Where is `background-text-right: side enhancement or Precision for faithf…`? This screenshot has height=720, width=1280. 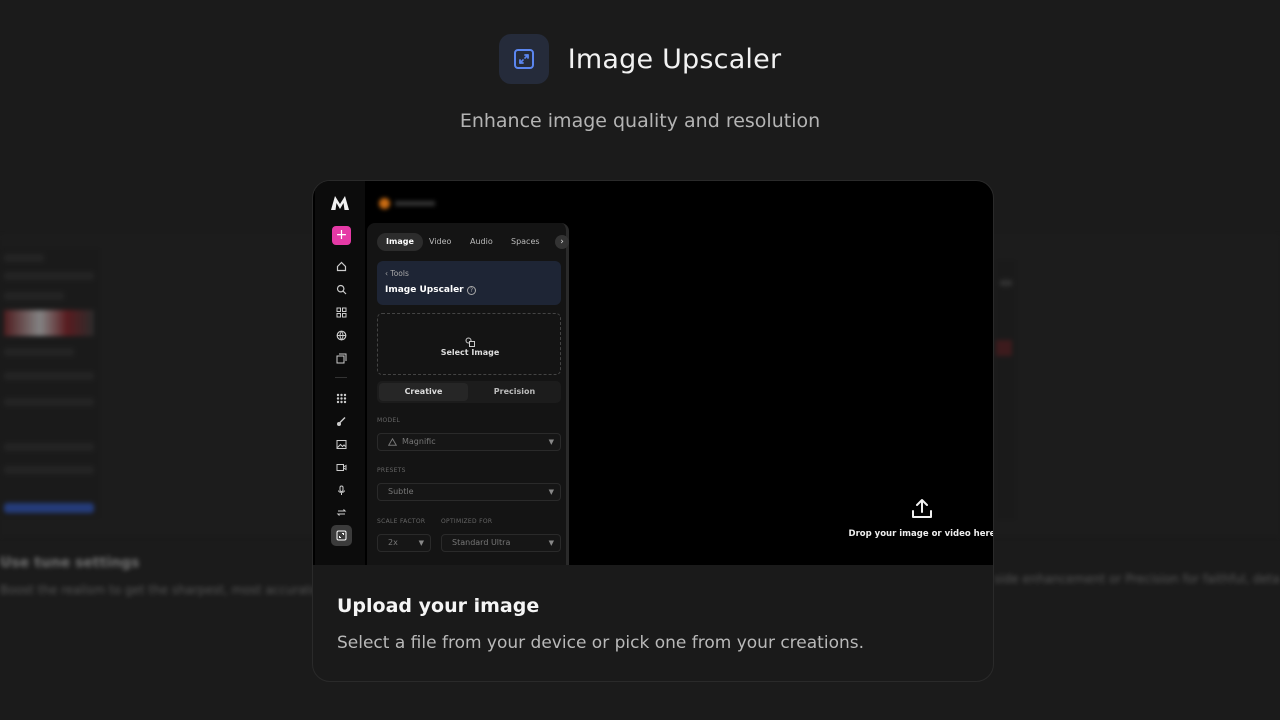 background-text-right: side enhancement or Precision for faithf… is located at coordinates (1137, 579).